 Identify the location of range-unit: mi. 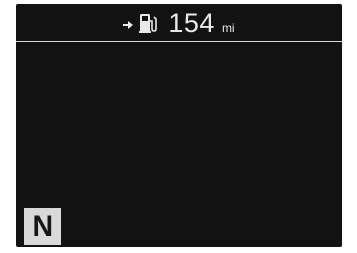
(228, 28).